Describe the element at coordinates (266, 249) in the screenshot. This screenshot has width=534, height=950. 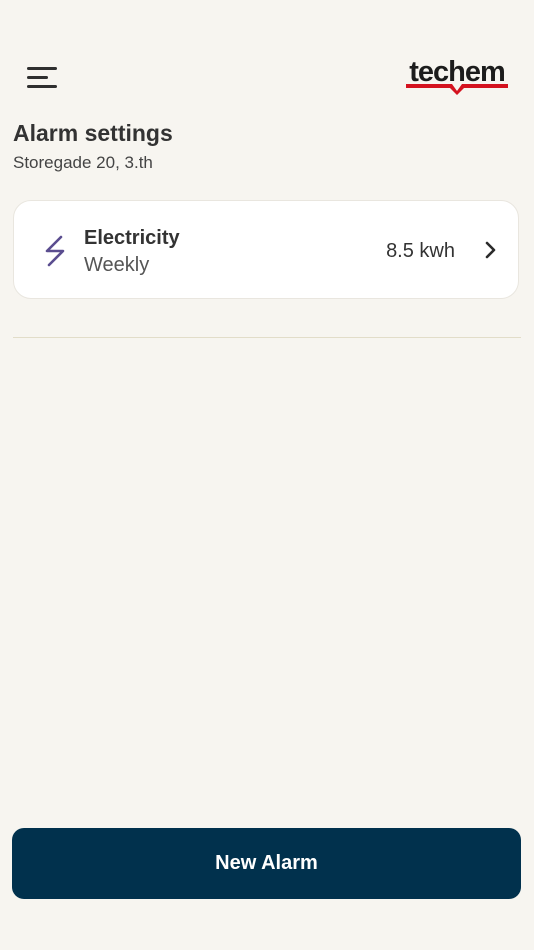
I see `alarm-card-electricity: Electricity Weekly 8.5 kwh` at that location.